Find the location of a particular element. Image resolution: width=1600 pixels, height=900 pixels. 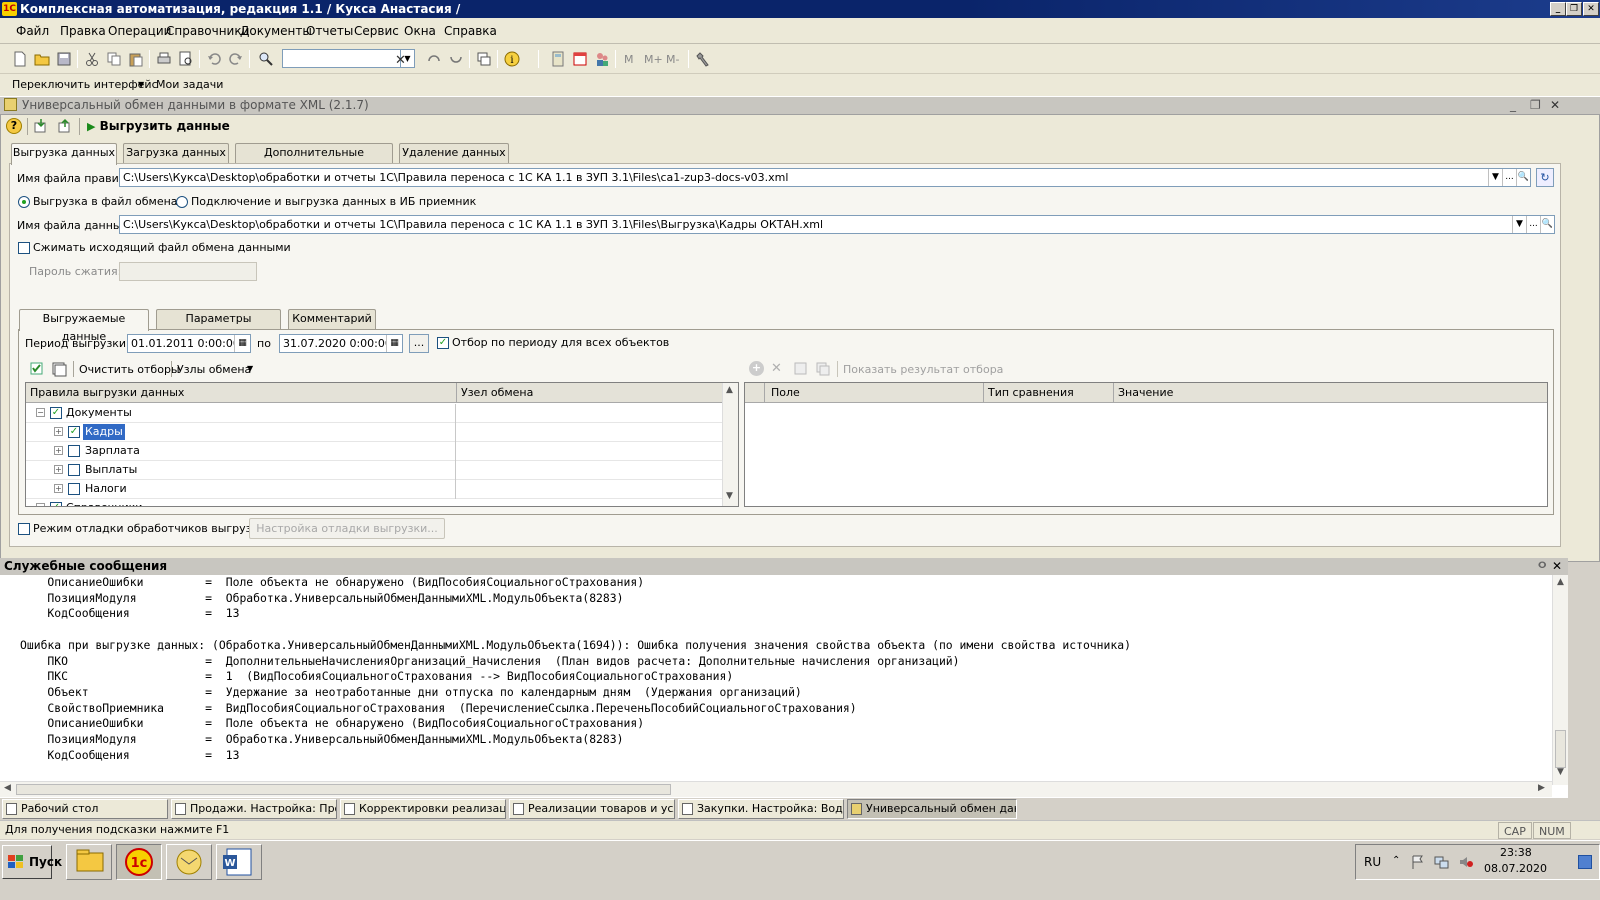

memory-plus-button: M+ is located at coordinates (653, 59).